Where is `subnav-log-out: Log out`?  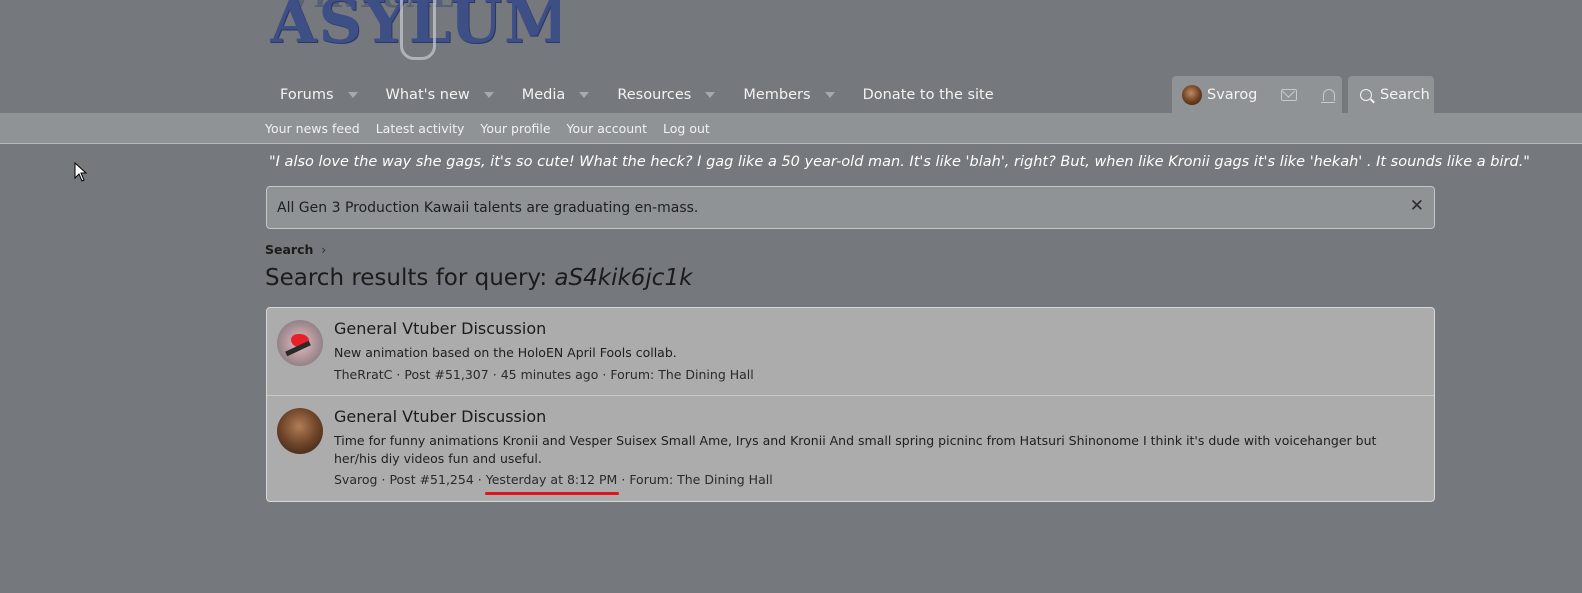 subnav-log-out: Log out is located at coordinates (686, 128).